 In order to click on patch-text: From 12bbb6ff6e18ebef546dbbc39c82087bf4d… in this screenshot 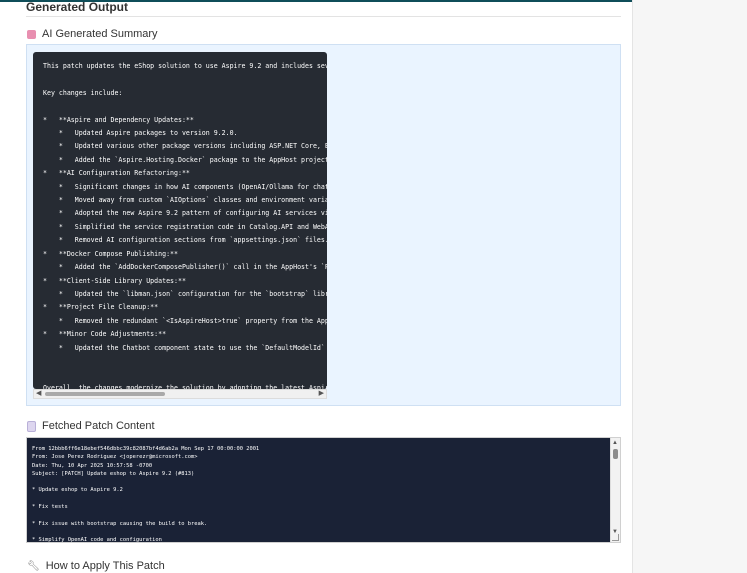, I will do `click(146, 494)`.